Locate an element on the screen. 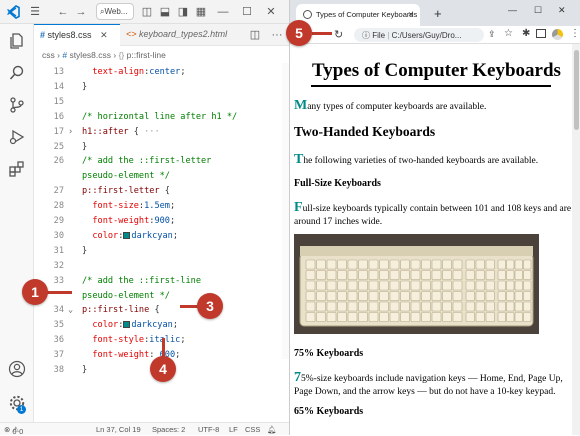 The height and width of the screenshot is (436, 580). heading-two-handed: Two-Handed Keyboards is located at coordinates (365, 131).